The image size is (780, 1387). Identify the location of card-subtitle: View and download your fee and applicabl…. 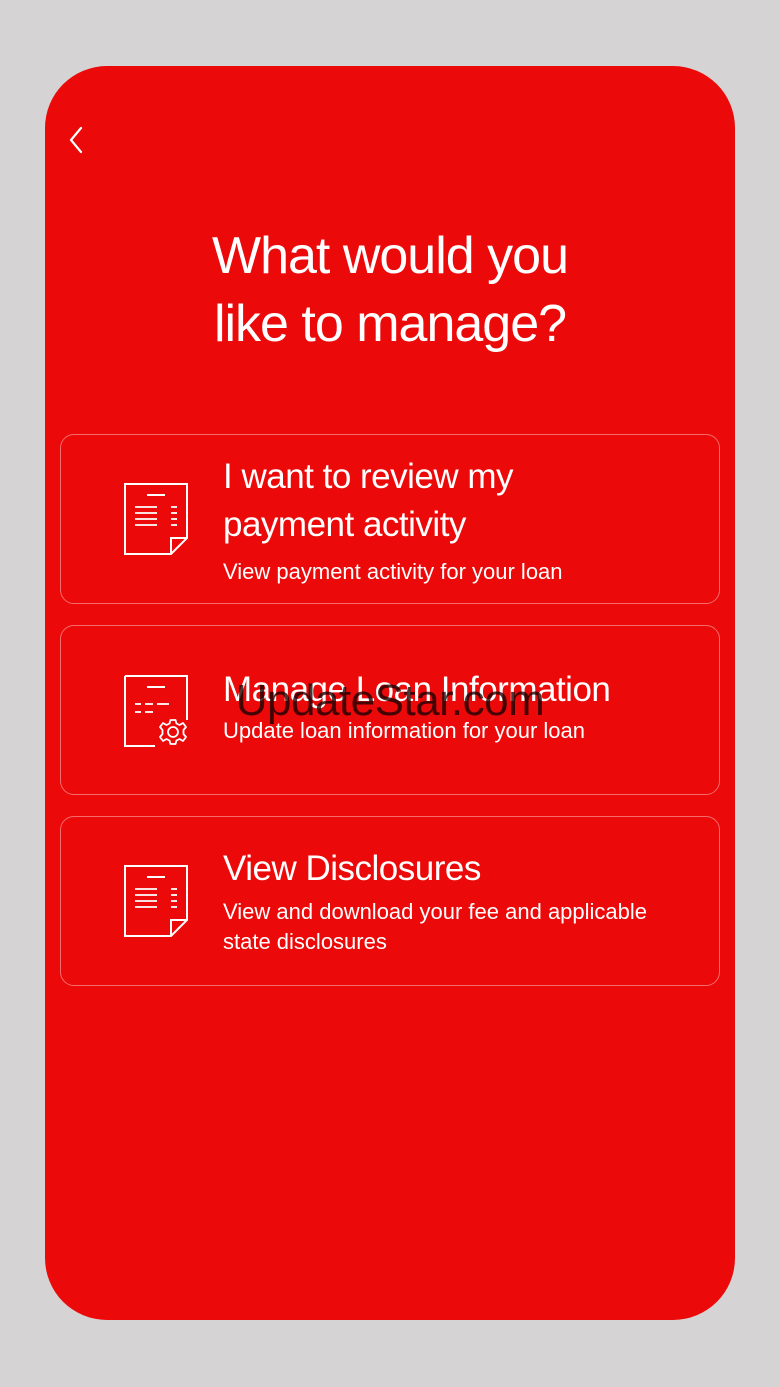
(435, 926).